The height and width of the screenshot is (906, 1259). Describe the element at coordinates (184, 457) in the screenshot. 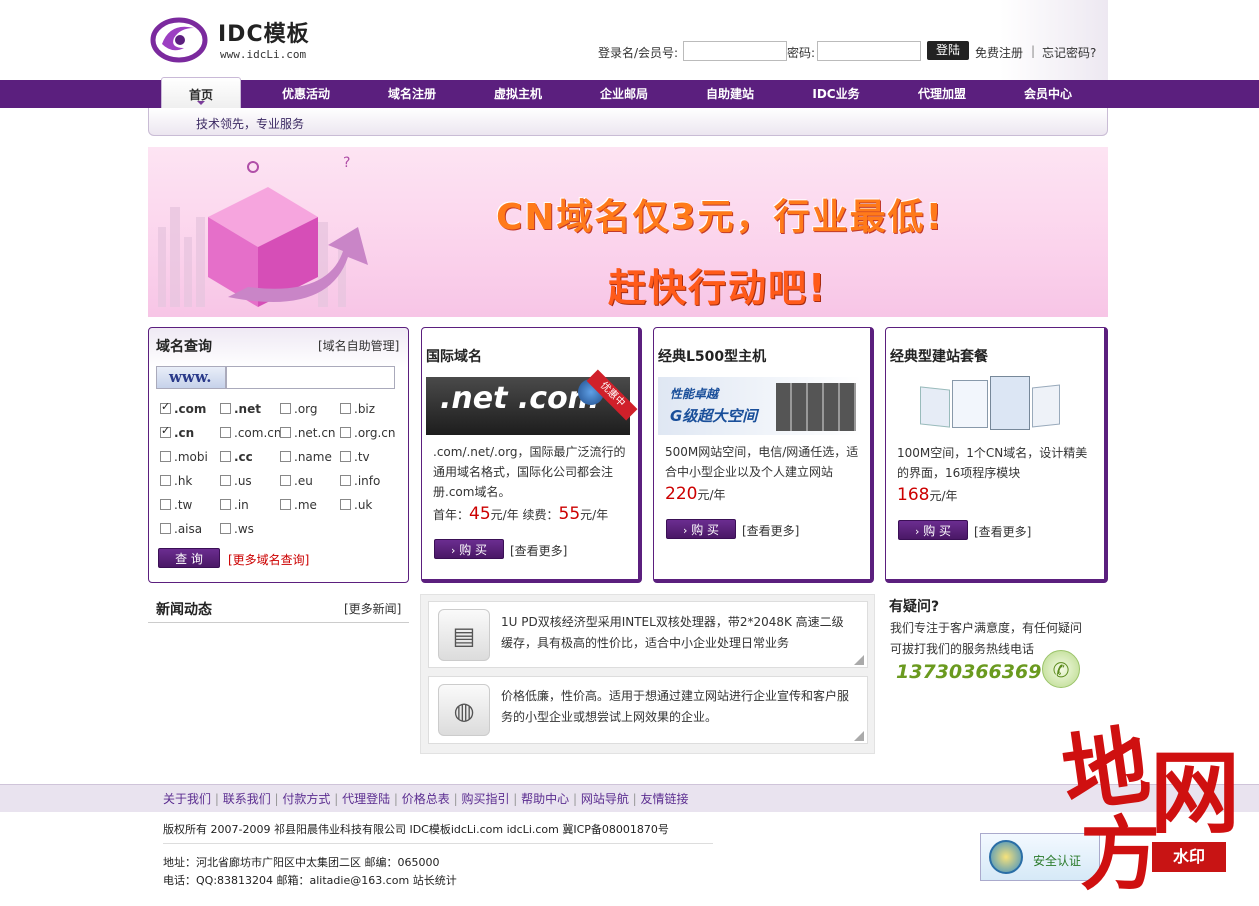

I see `tld-option: .mobi` at that location.